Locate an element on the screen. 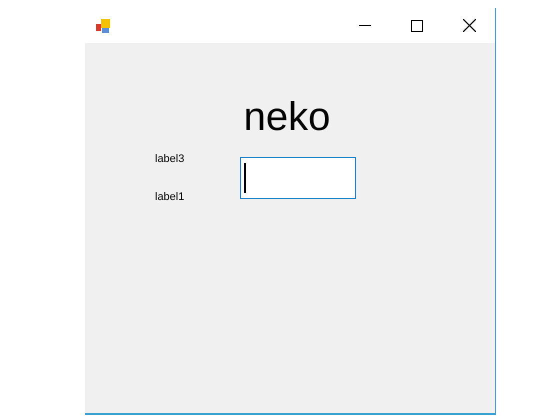  close-icon is located at coordinates (469, 25).